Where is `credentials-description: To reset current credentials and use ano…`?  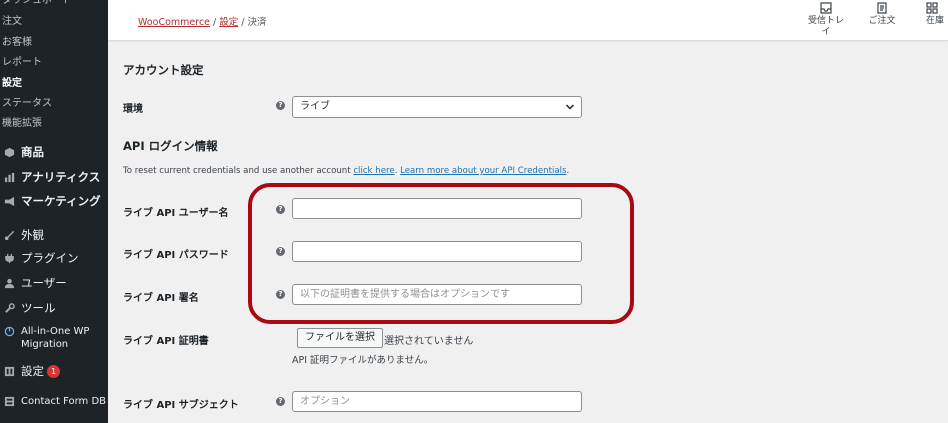 credentials-description: To reset current credentials and use ano… is located at coordinates (346, 171).